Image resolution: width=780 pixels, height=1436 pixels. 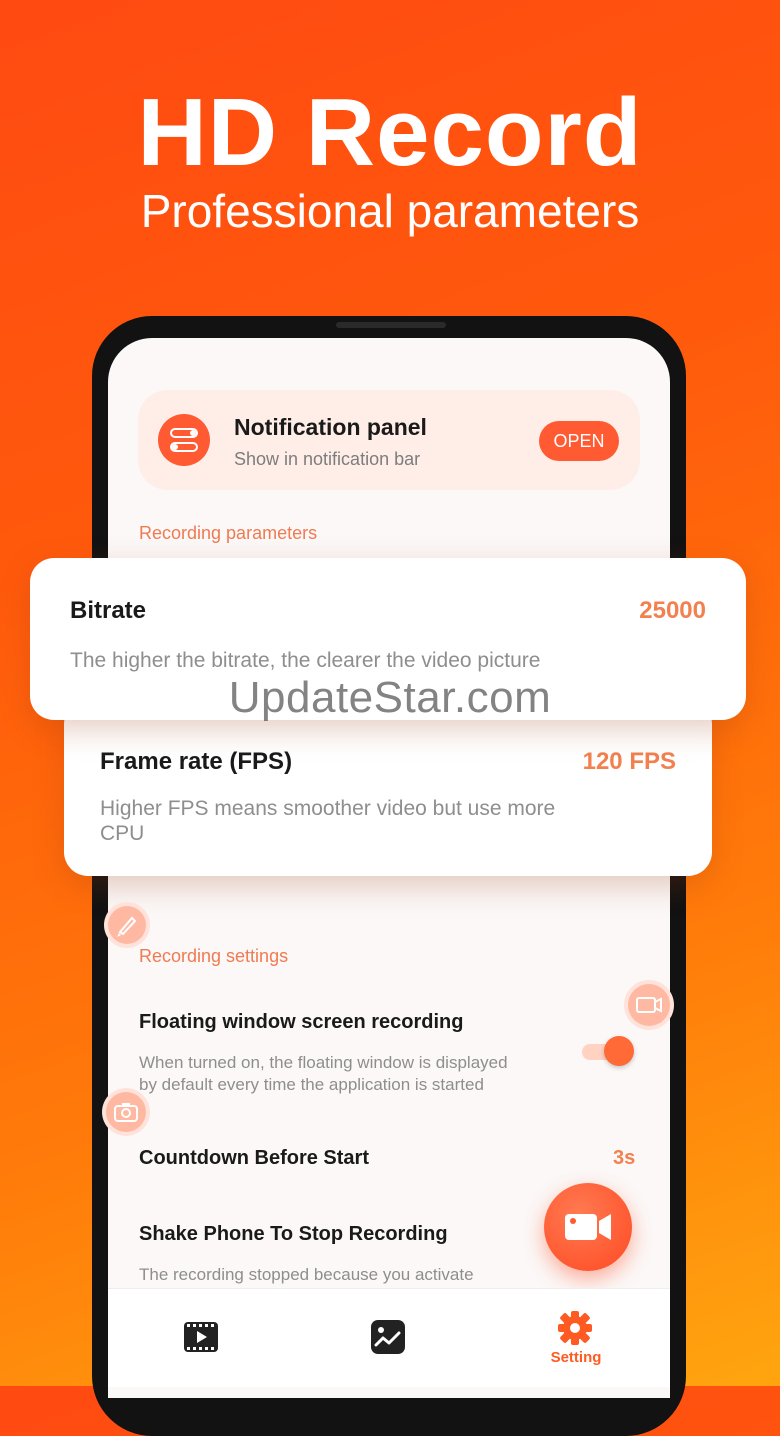 I want to click on countdown-value: 3s, so click(x=624, y=1158).